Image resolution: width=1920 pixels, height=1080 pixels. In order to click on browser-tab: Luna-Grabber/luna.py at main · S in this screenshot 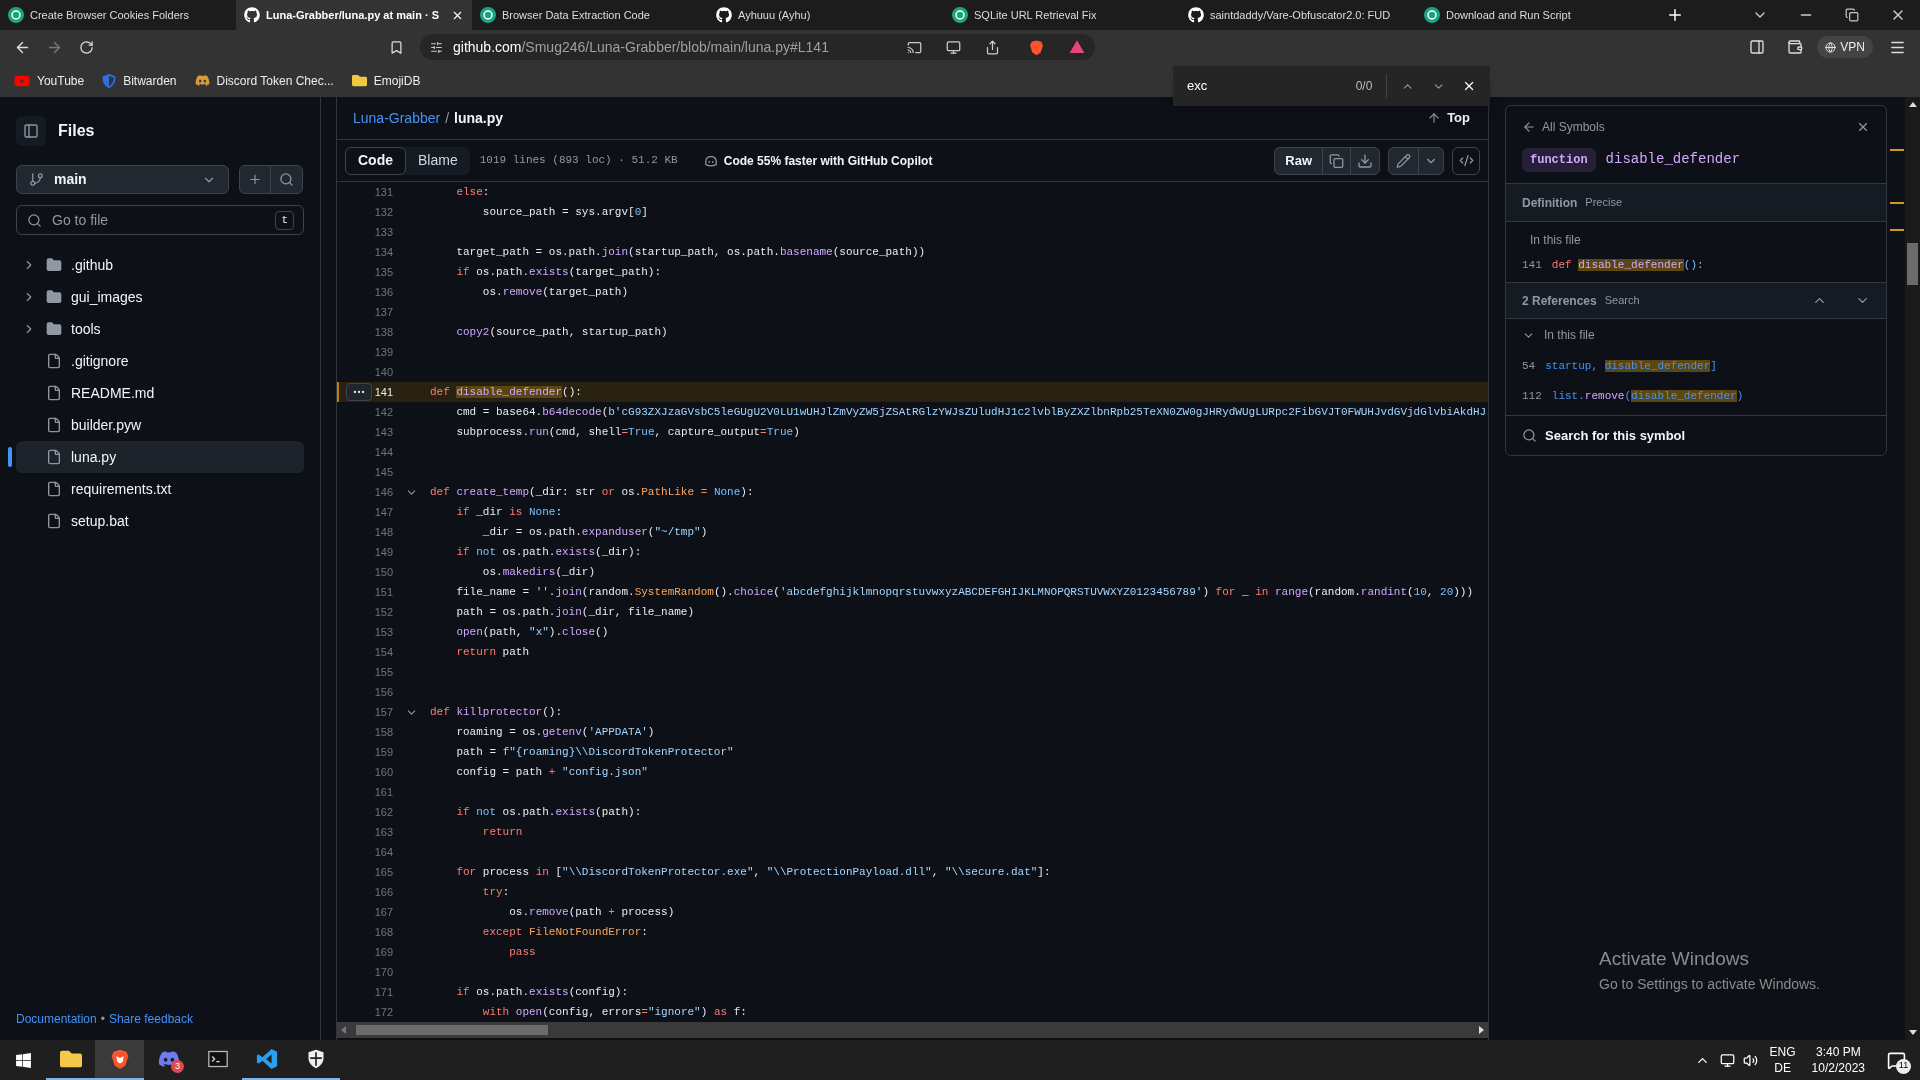, I will do `click(354, 15)`.